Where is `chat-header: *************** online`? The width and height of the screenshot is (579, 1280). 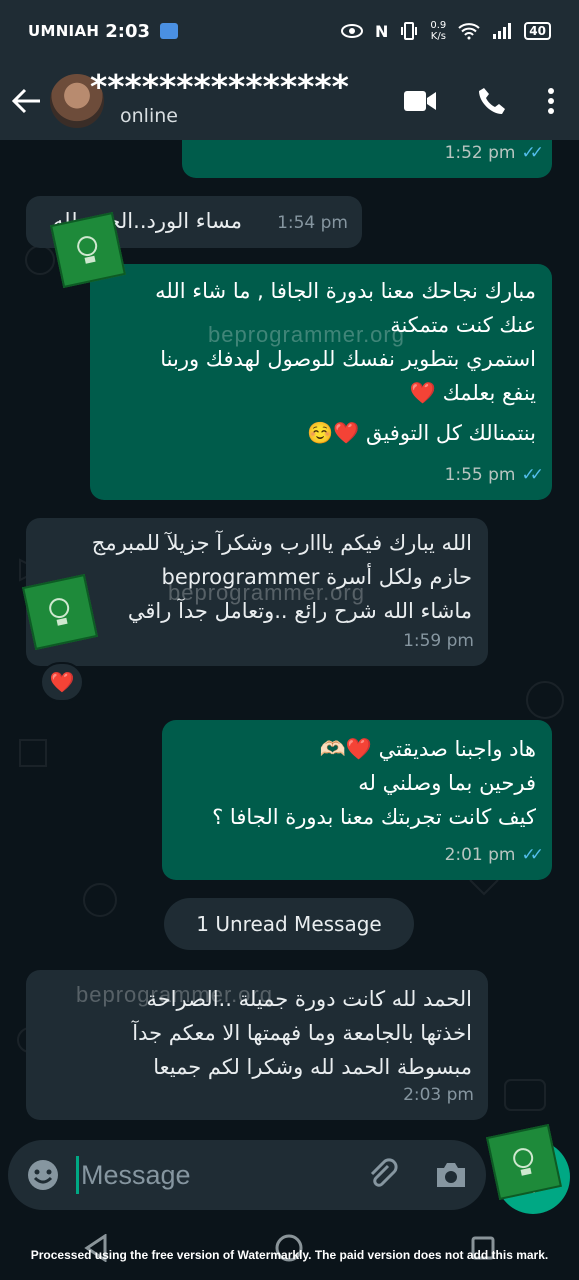 chat-header: *************** online is located at coordinates (289, 101).